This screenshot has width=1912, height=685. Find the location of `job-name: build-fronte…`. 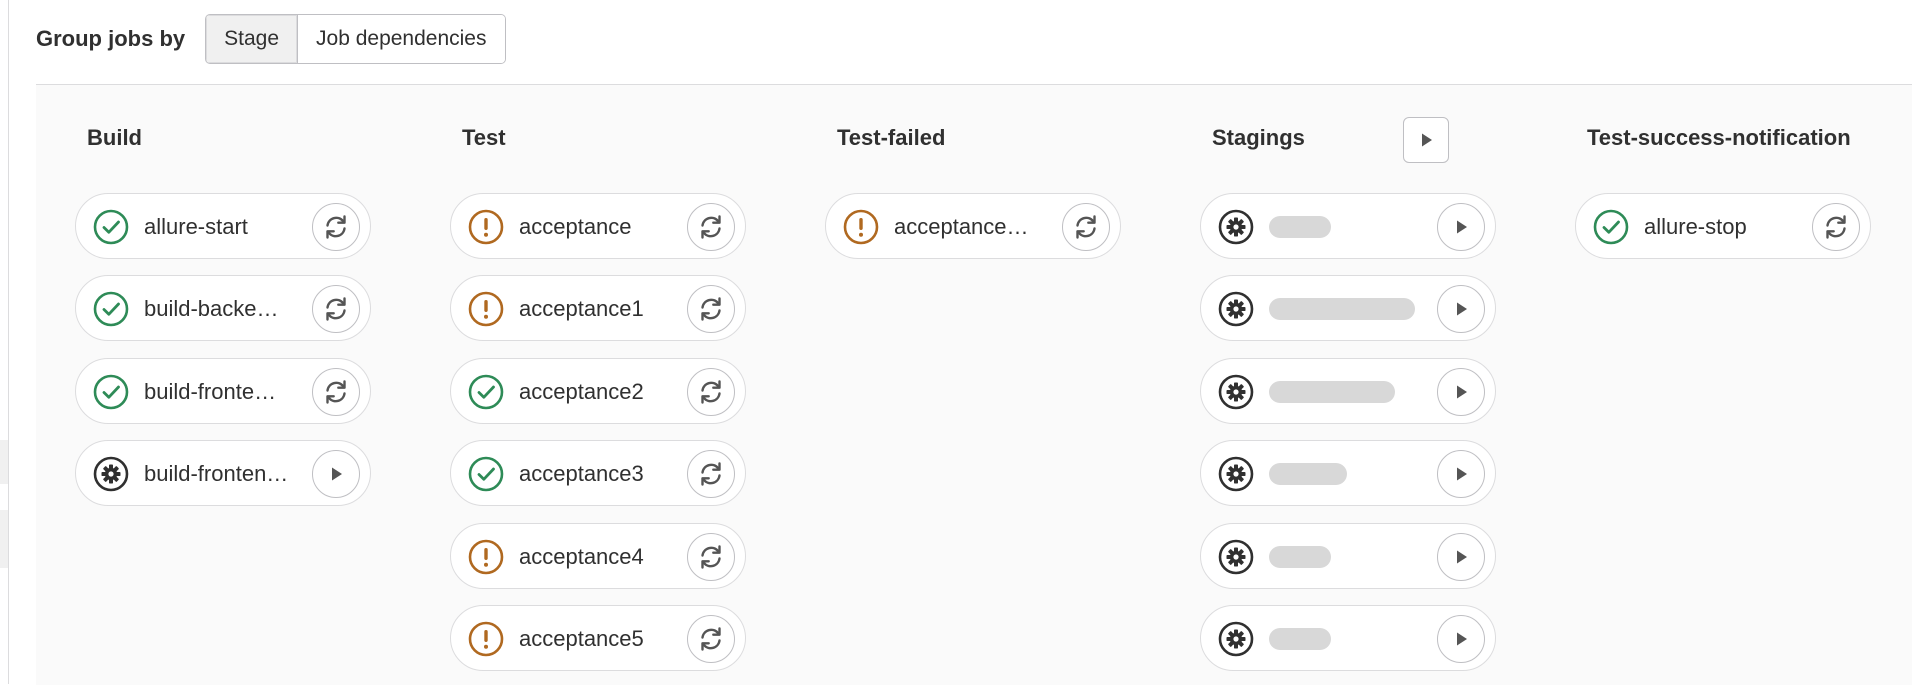

job-name: build-fronte… is located at coordinates (210, 391).